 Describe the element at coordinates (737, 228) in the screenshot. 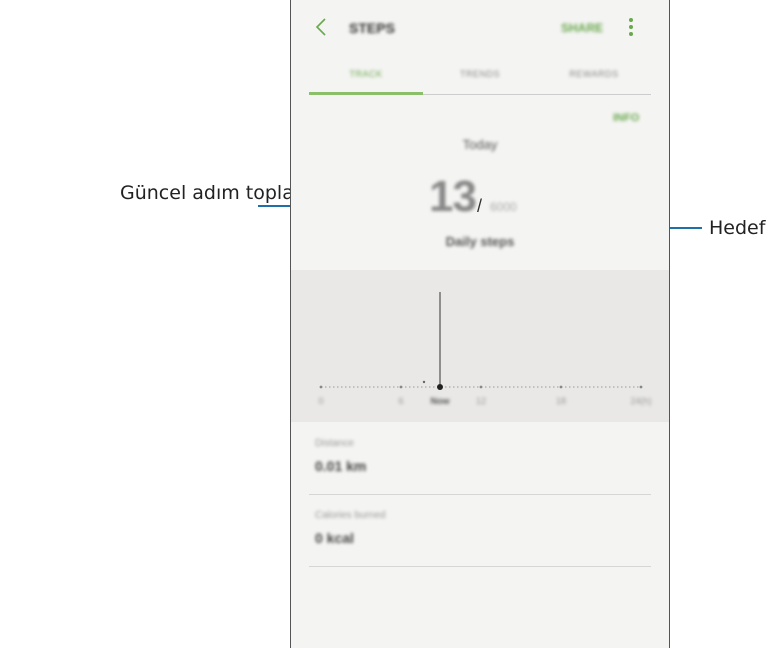

I see `callout-goal: Hedef` at that location.